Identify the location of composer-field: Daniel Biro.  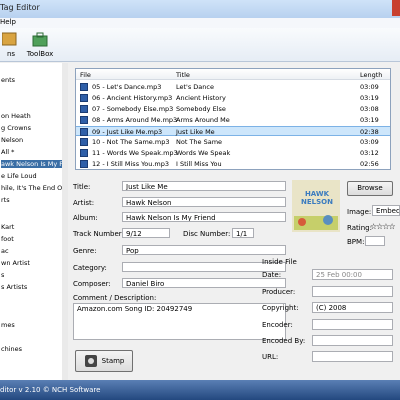
(204, 283).